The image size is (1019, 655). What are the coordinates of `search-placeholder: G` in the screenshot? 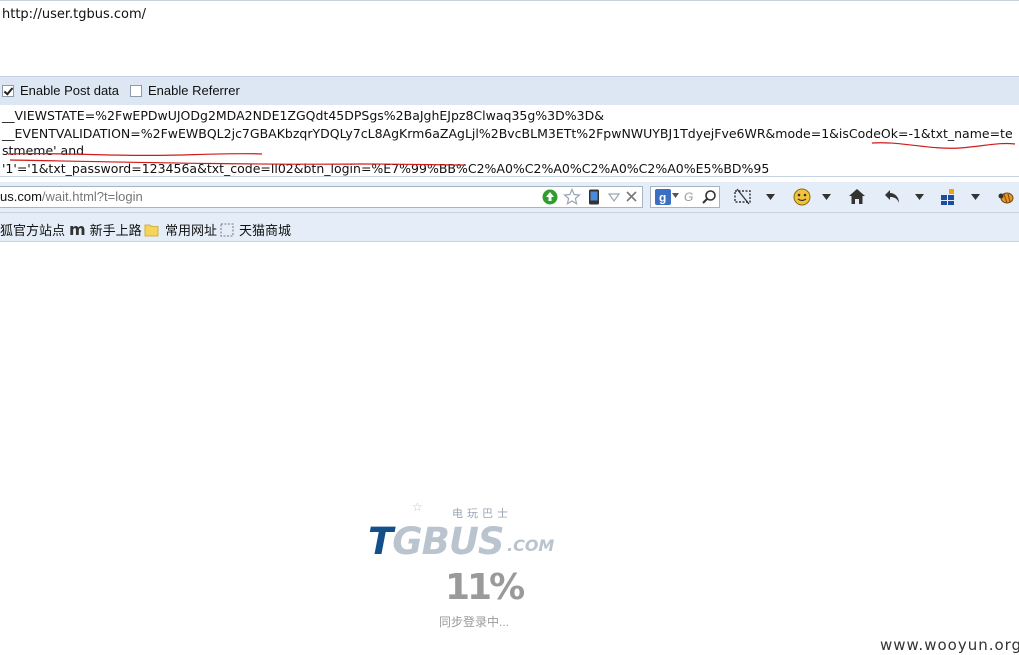 It's located at (689, 197).